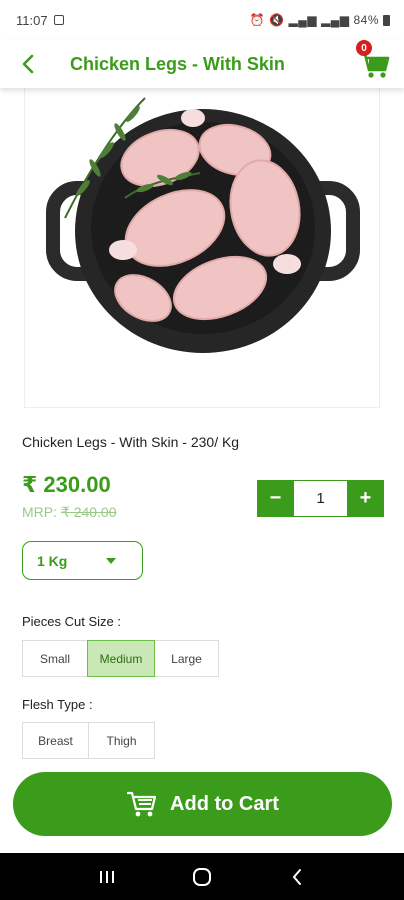 Image resolution: width=404 pixels, height=900 pixels. Describe the element at coordinates (202, 20) in the screenshot. I see `status-bar: 11:07 ⏰ 🔇 ▂▄▆ ▂▄▆ 84%` at that location.